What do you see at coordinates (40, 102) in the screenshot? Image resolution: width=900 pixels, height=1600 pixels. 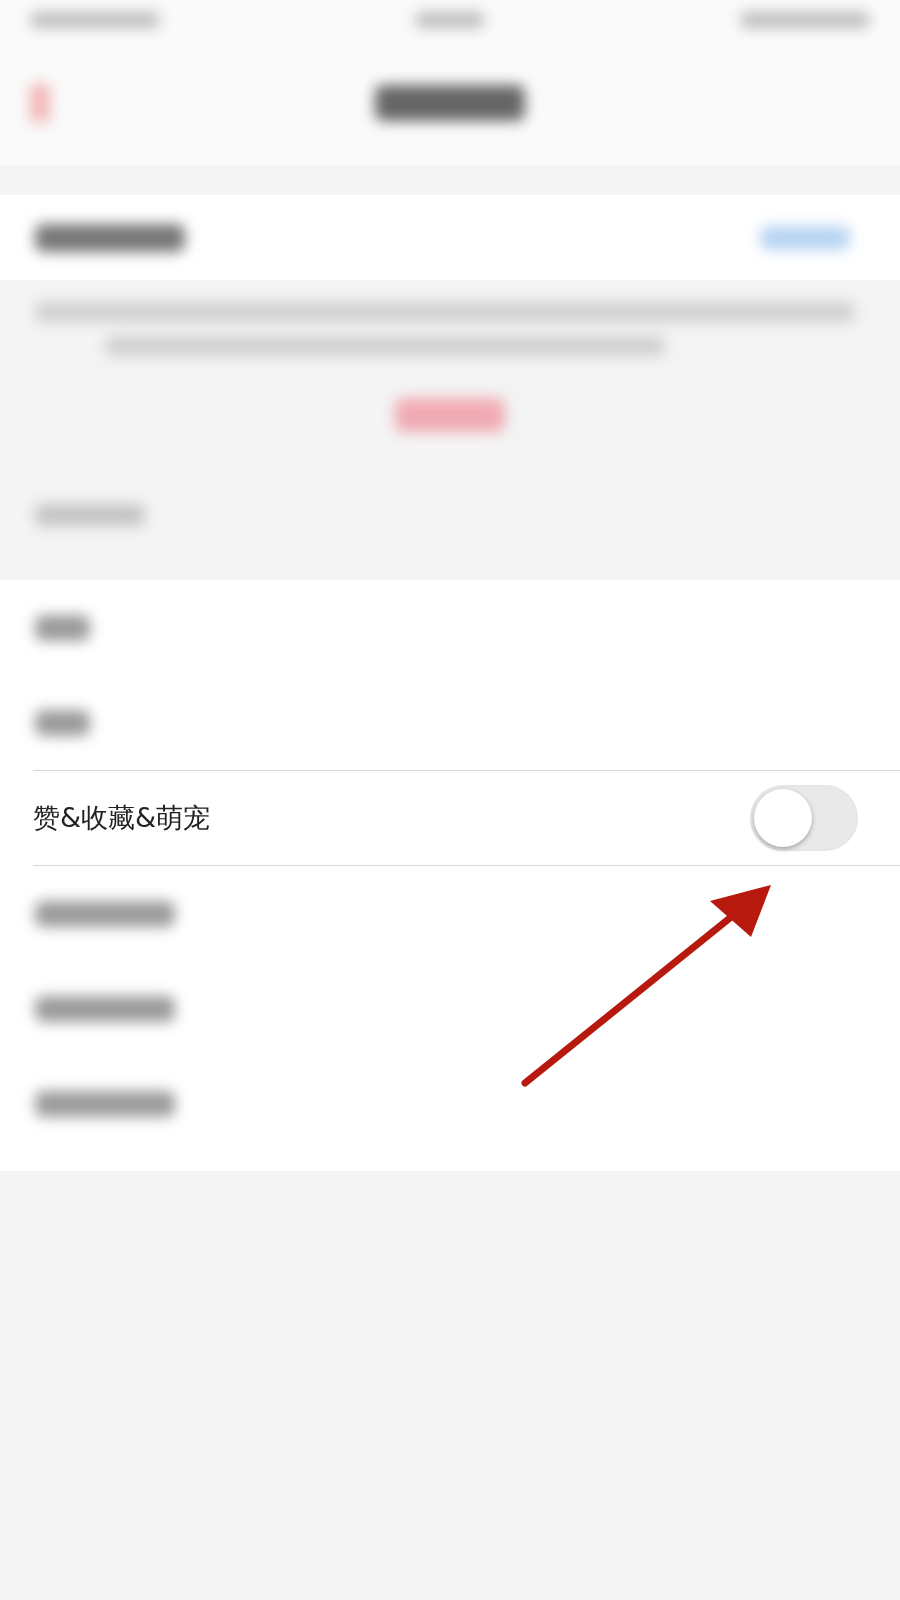 I see `blurred-icon` at bounding box center [40, 102].